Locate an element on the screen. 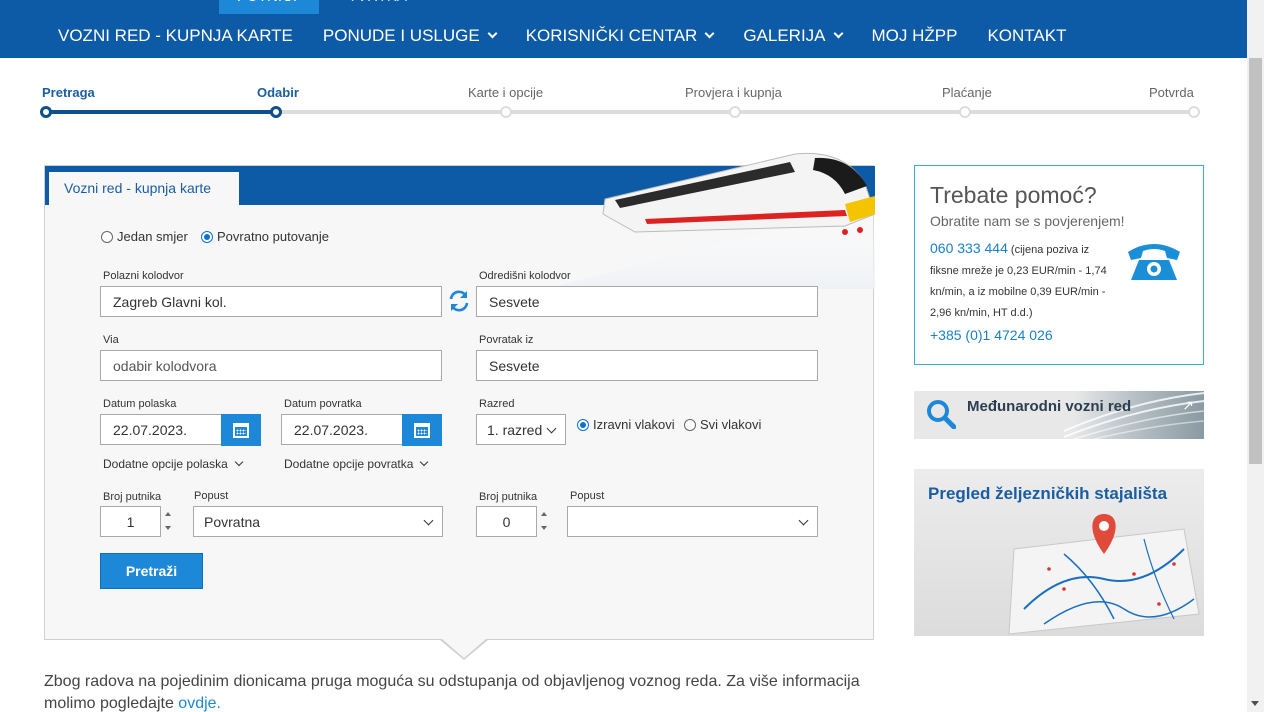 This screenshot has height=712, width=1264. help-title: Trebate pomoć? is located at coordinates (1013, 195).